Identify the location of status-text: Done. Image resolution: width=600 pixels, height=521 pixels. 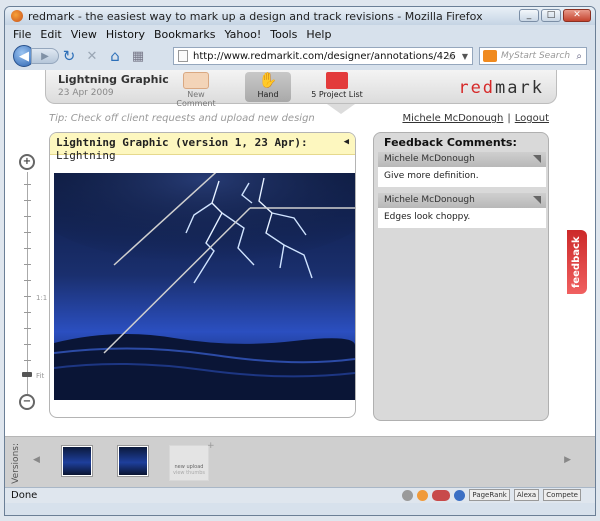
(24, 495).